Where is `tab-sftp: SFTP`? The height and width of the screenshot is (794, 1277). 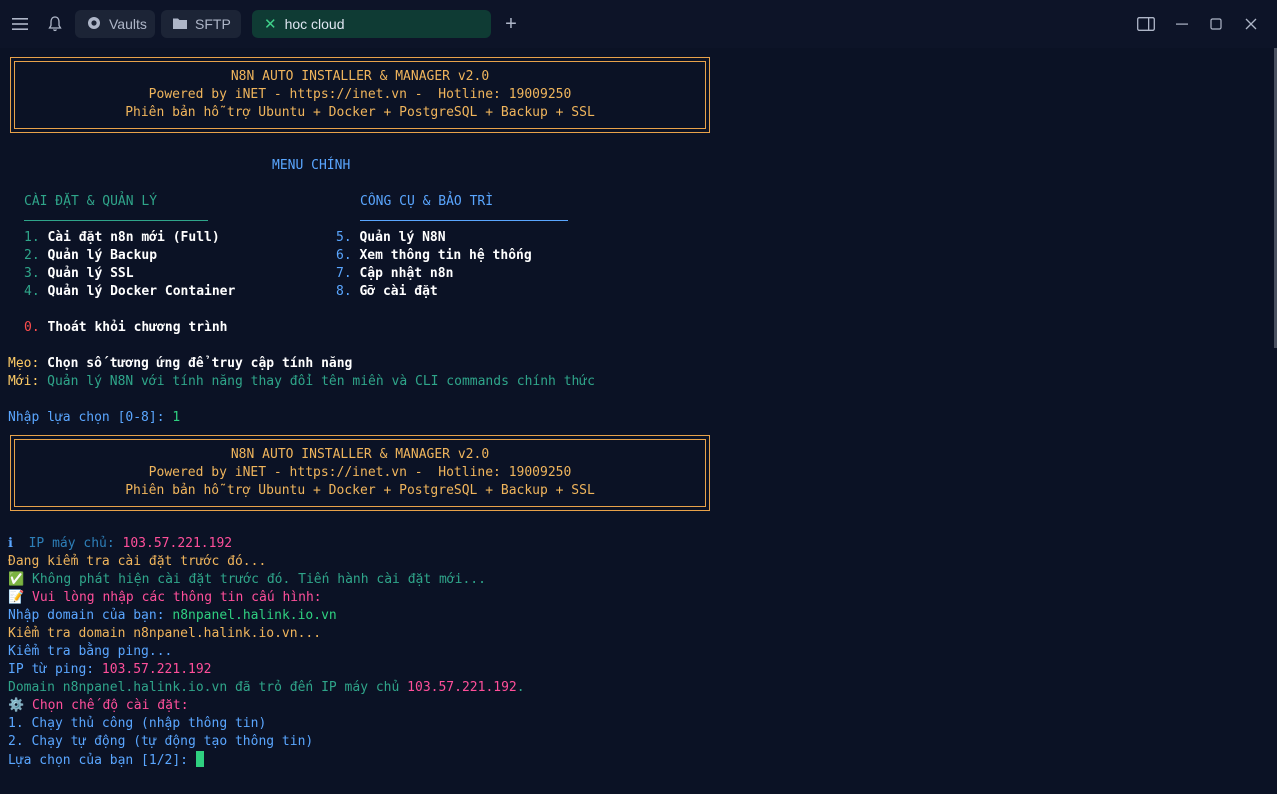 tab-sftp: SFTP is located at coordinates (201, 24).